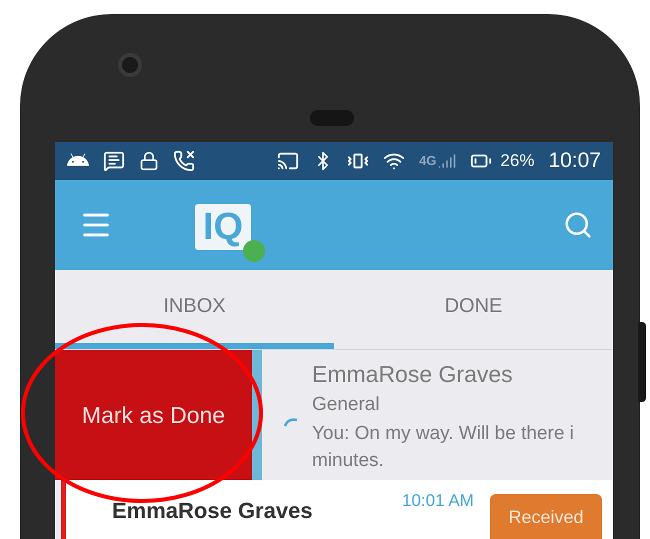 This screenshot has height=539, width=650. Describe the element at coordinates (546, 516) in the screenshot. I see `status-badge: Received` at that location.